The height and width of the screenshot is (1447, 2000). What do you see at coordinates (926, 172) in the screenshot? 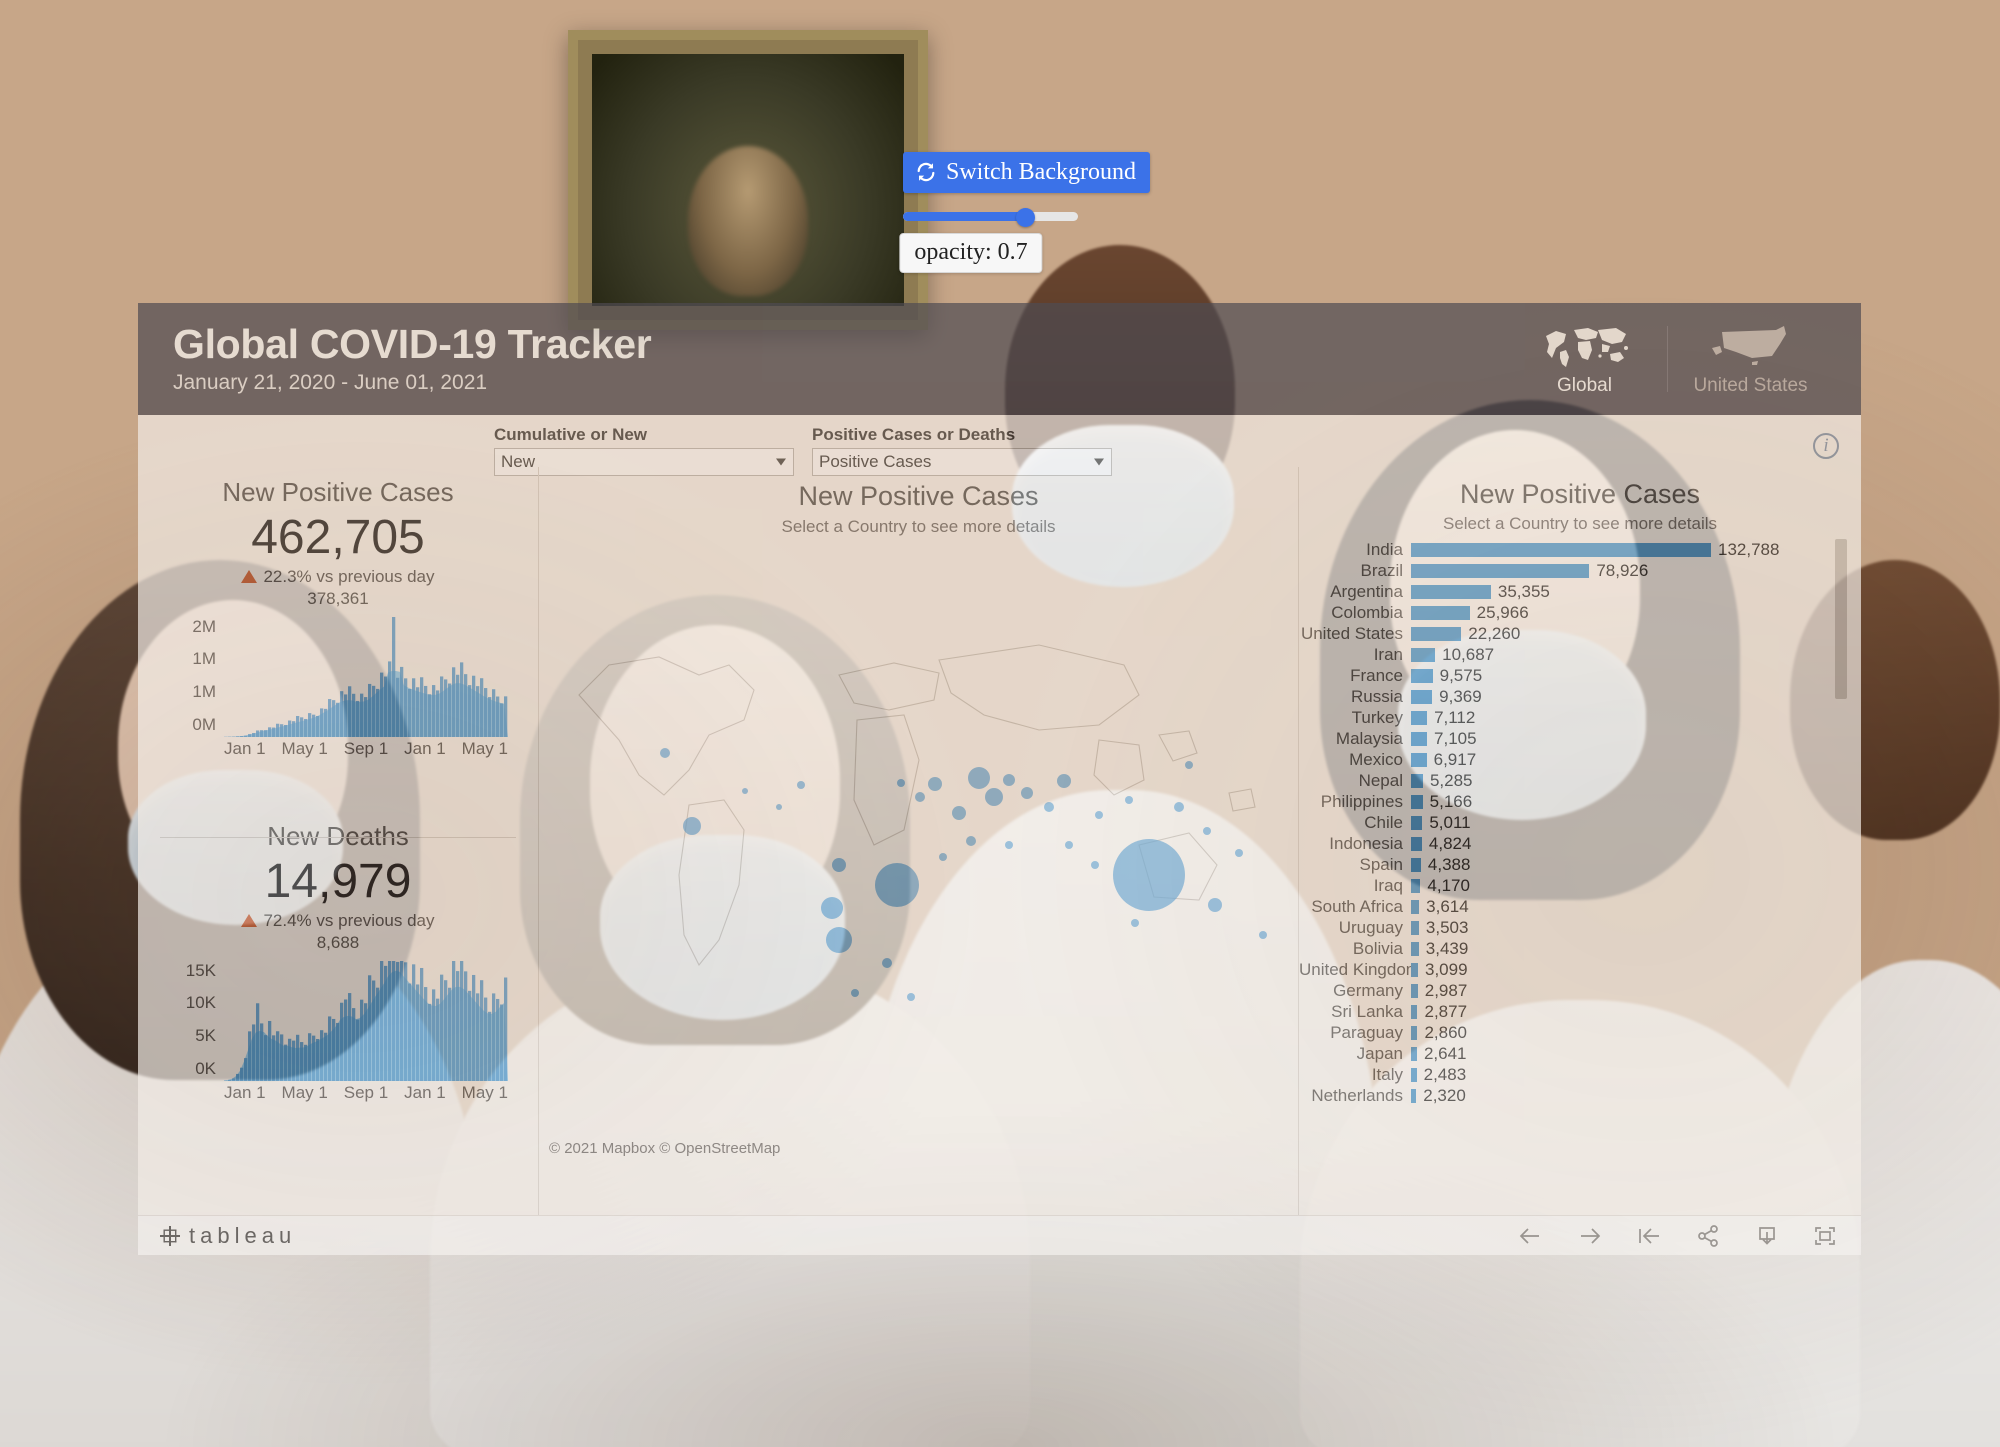
I see `refresh-icon` at bounding box center [926, 172].